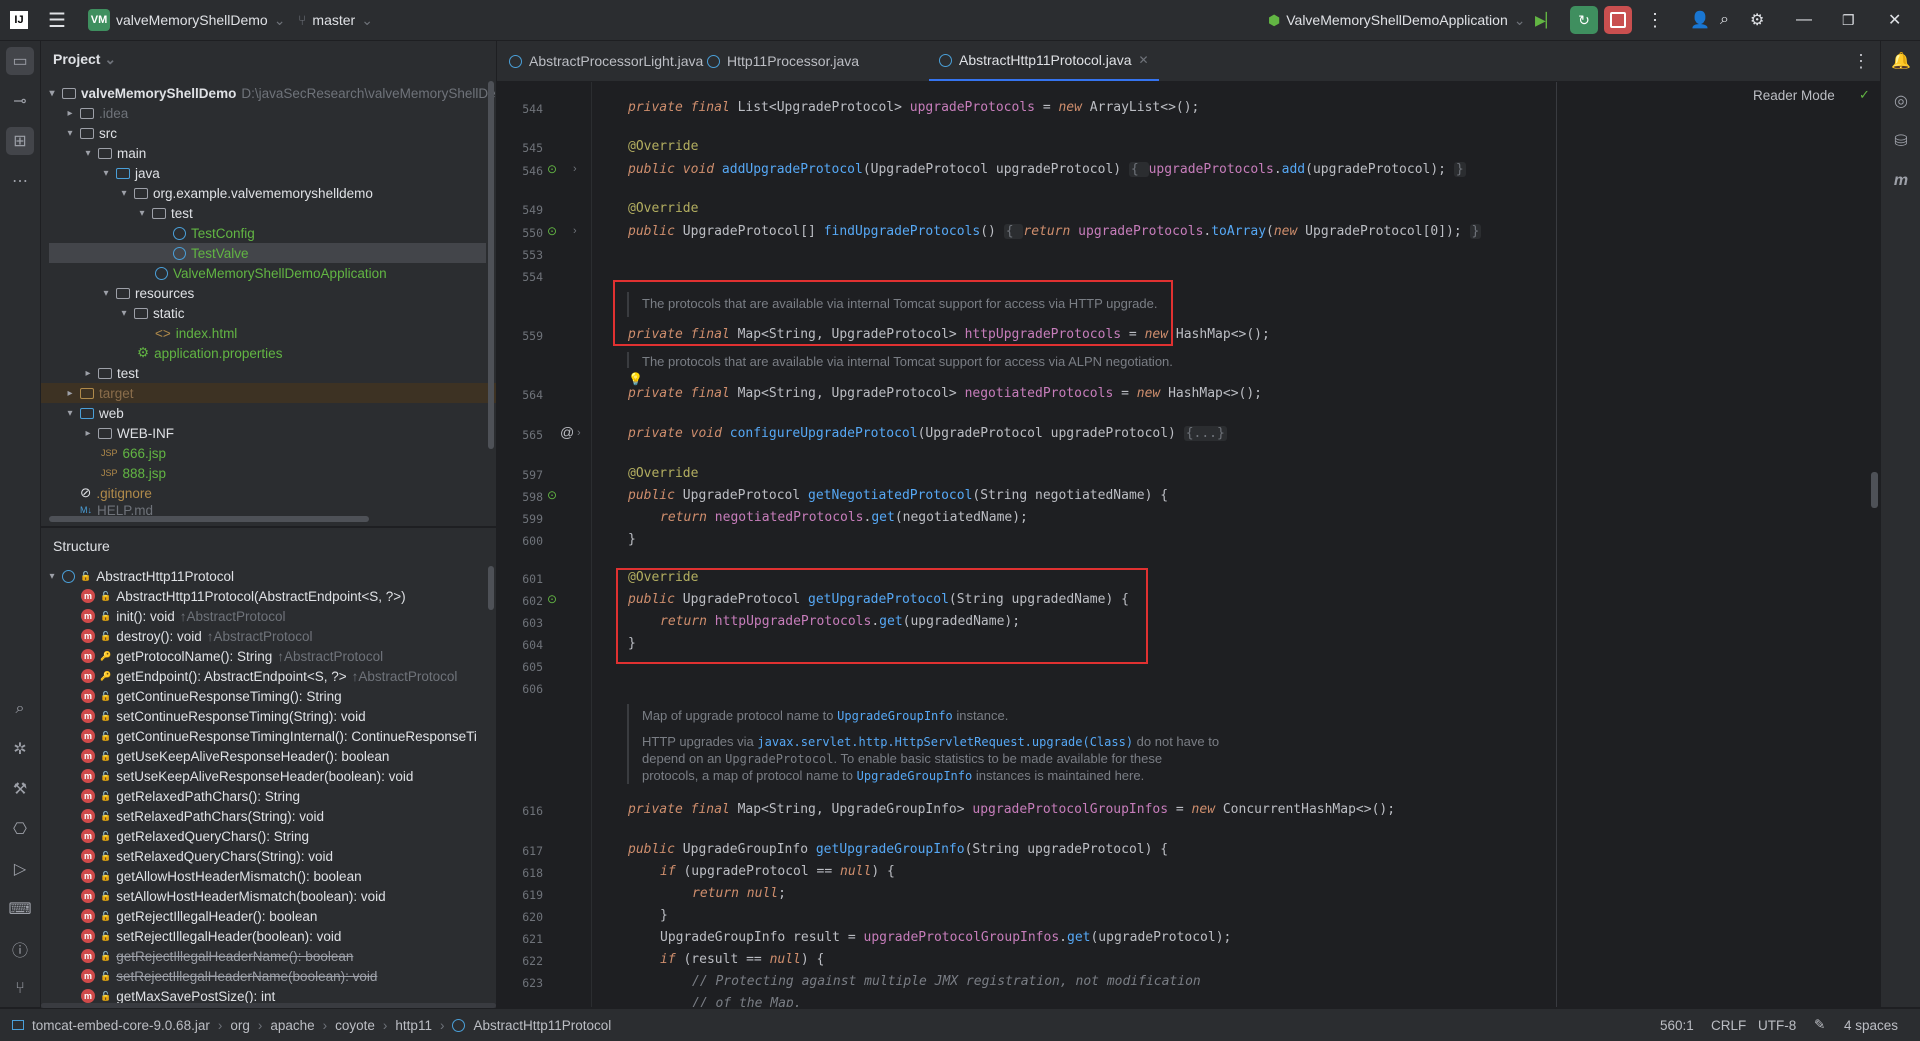 The width and height of the screenshot is (1920, 1041). I want to click on tree-item-application: ValveMemoryShellDemoApplication, so click(271, 273).